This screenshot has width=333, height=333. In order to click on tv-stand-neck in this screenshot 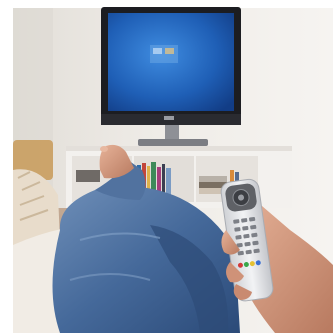, I will do `click(172, 133)`.